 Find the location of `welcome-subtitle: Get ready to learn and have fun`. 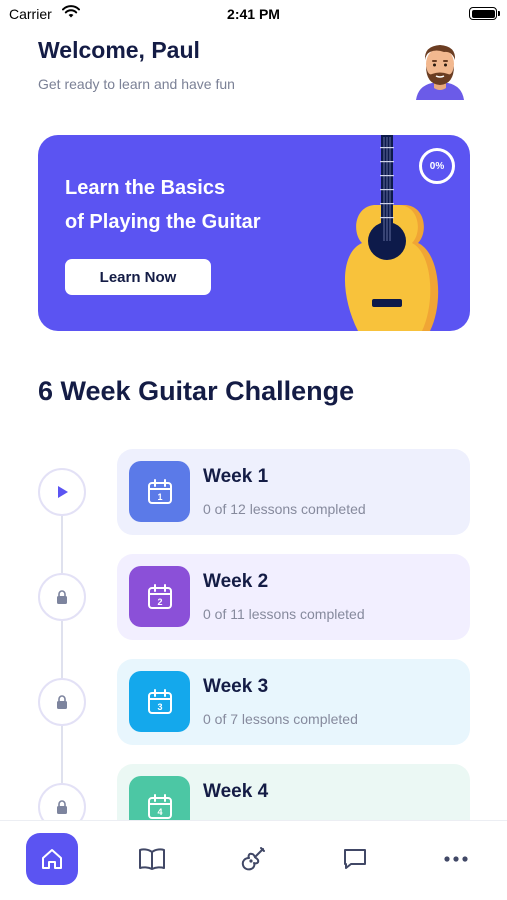

welcome-subtitle: Get ready to learn and have fun is located at coordinates (136, 84).